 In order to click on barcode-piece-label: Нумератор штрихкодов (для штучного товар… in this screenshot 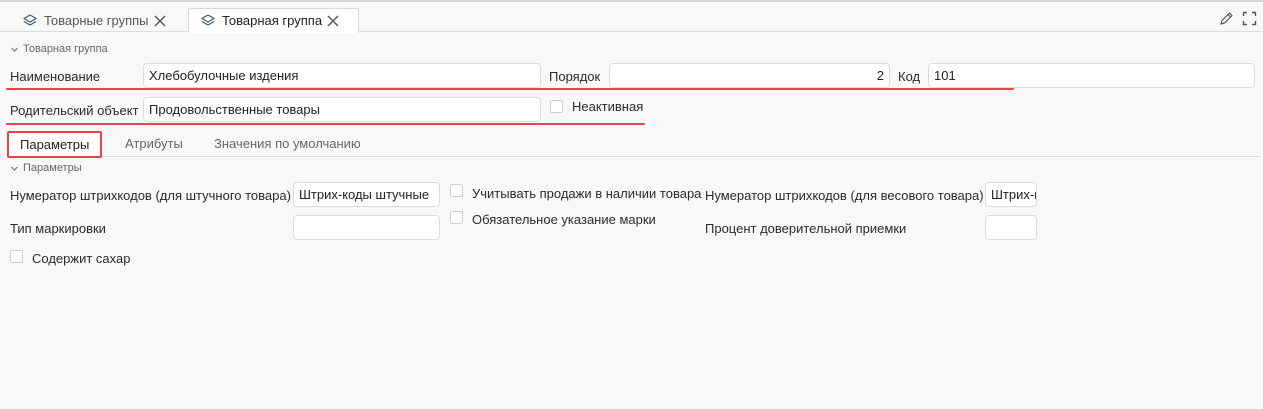, I will do `click(150, 195)`.